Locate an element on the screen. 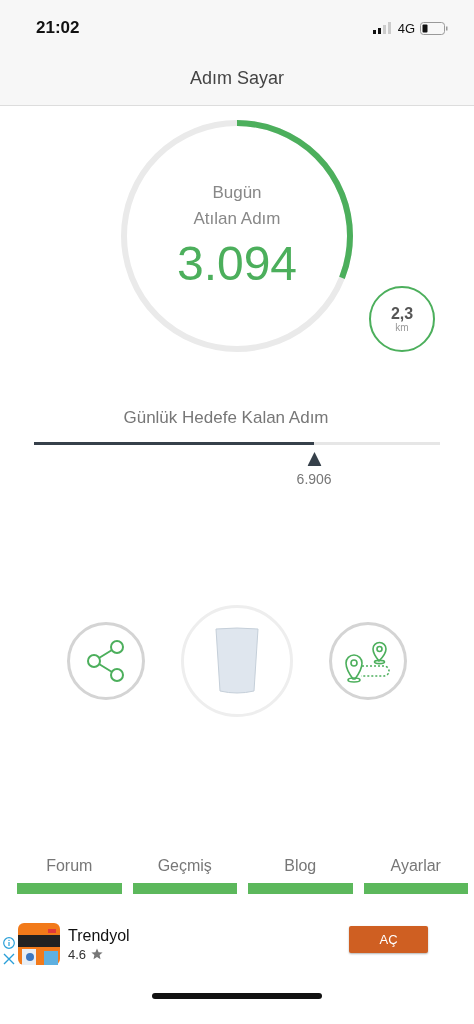  nav-tab: Ayarlar is located at coordinates (415, 875).